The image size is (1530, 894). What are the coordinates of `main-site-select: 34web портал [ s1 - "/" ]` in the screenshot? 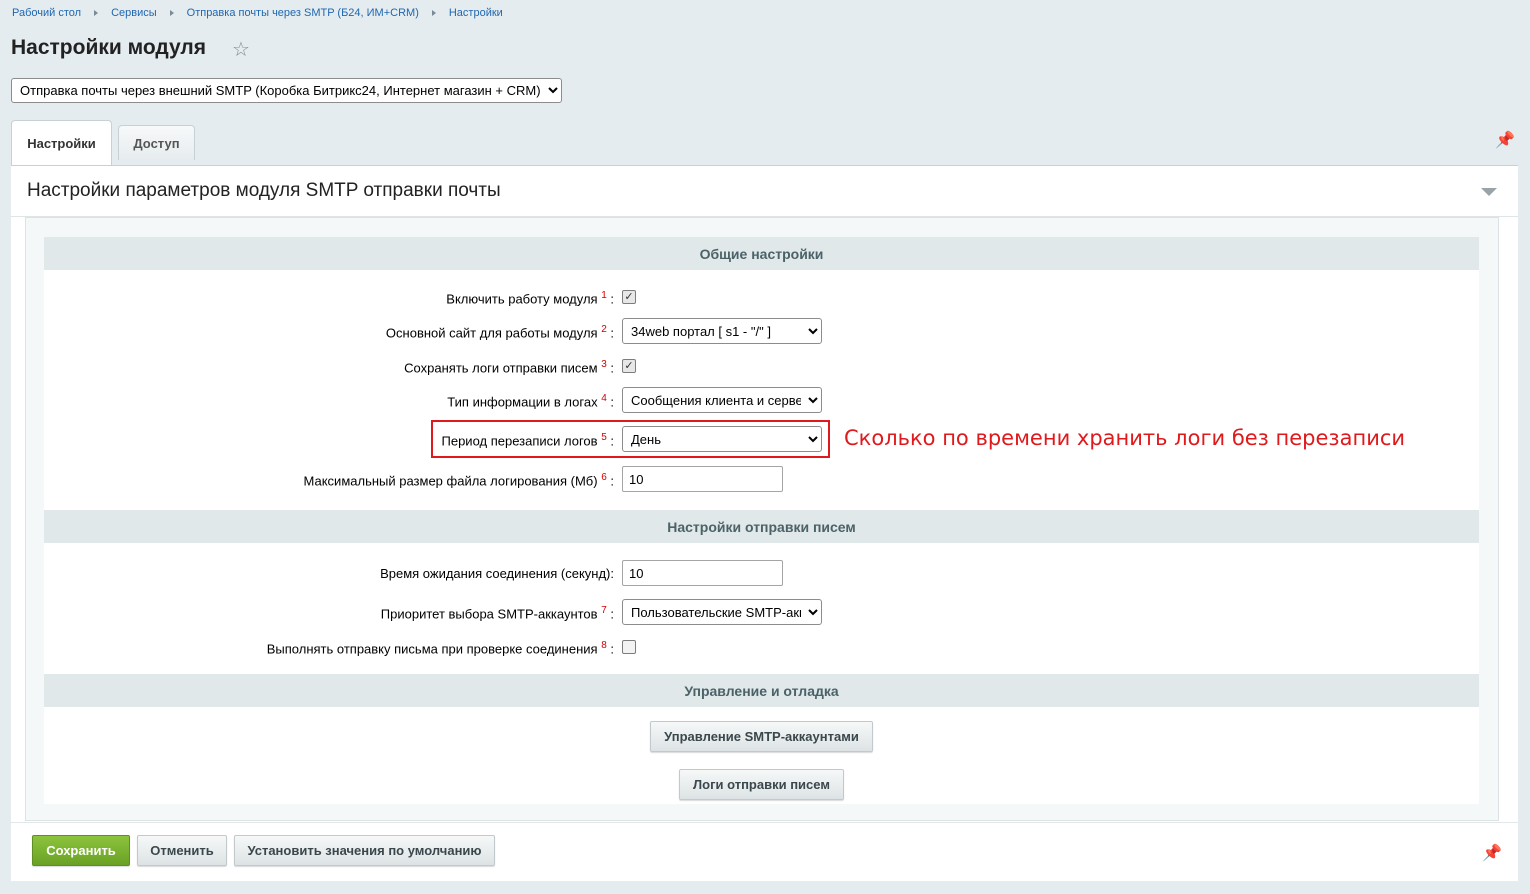 It's located at (722, 331).